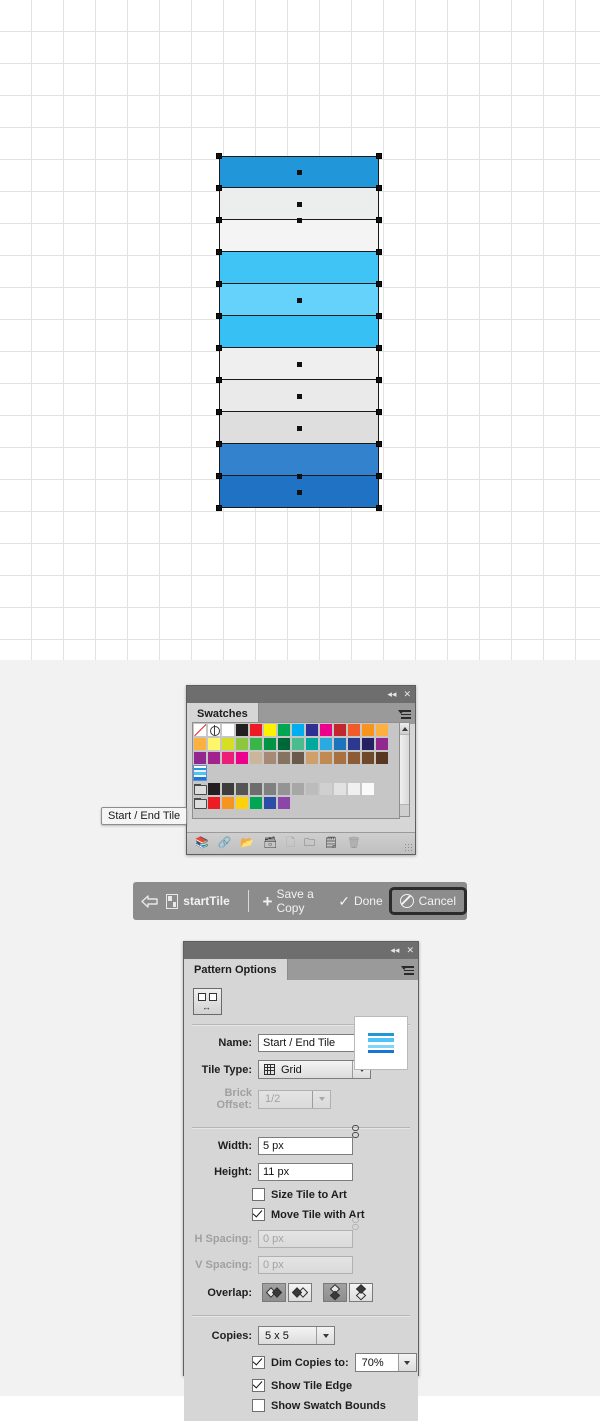 The height and width of the screenshot is (1421, 600). I want to click on save-a-copy-button: Save a Copy, so click(302, 901).